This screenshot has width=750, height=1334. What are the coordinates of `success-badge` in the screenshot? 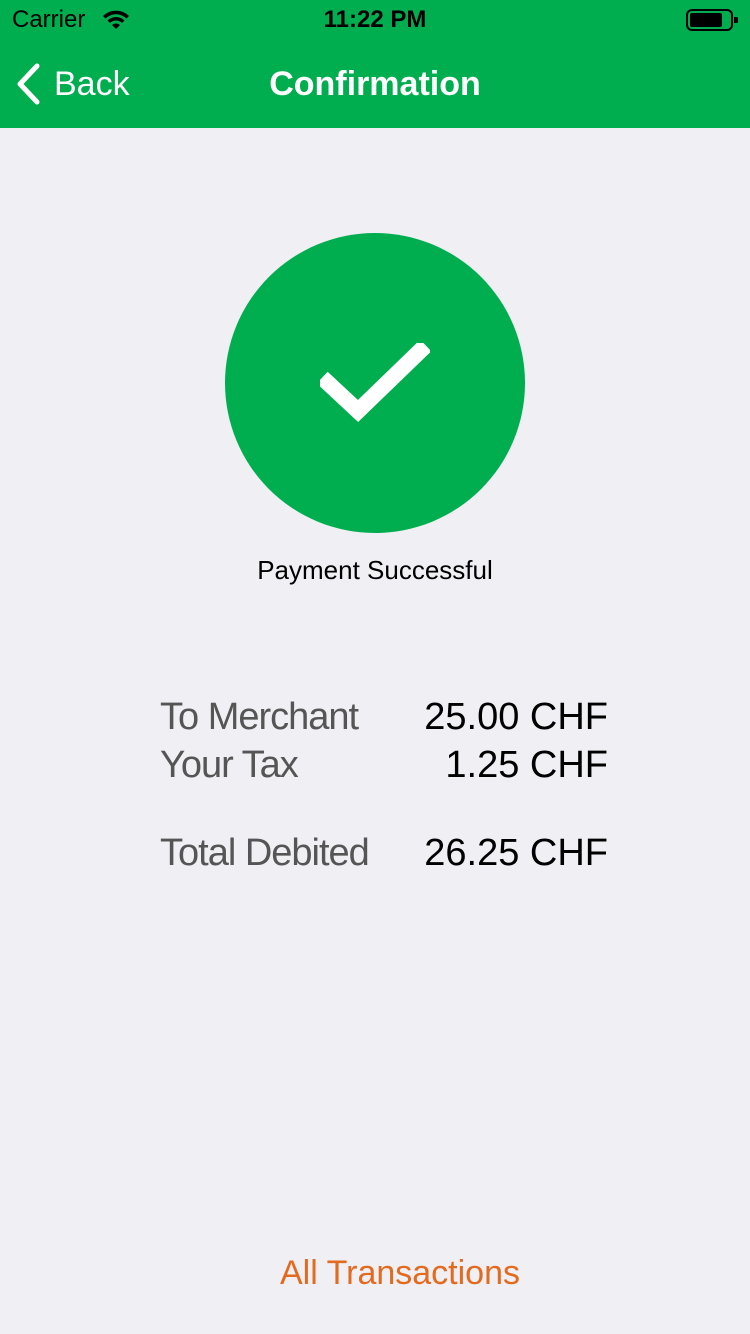 It's located at (375, 383).